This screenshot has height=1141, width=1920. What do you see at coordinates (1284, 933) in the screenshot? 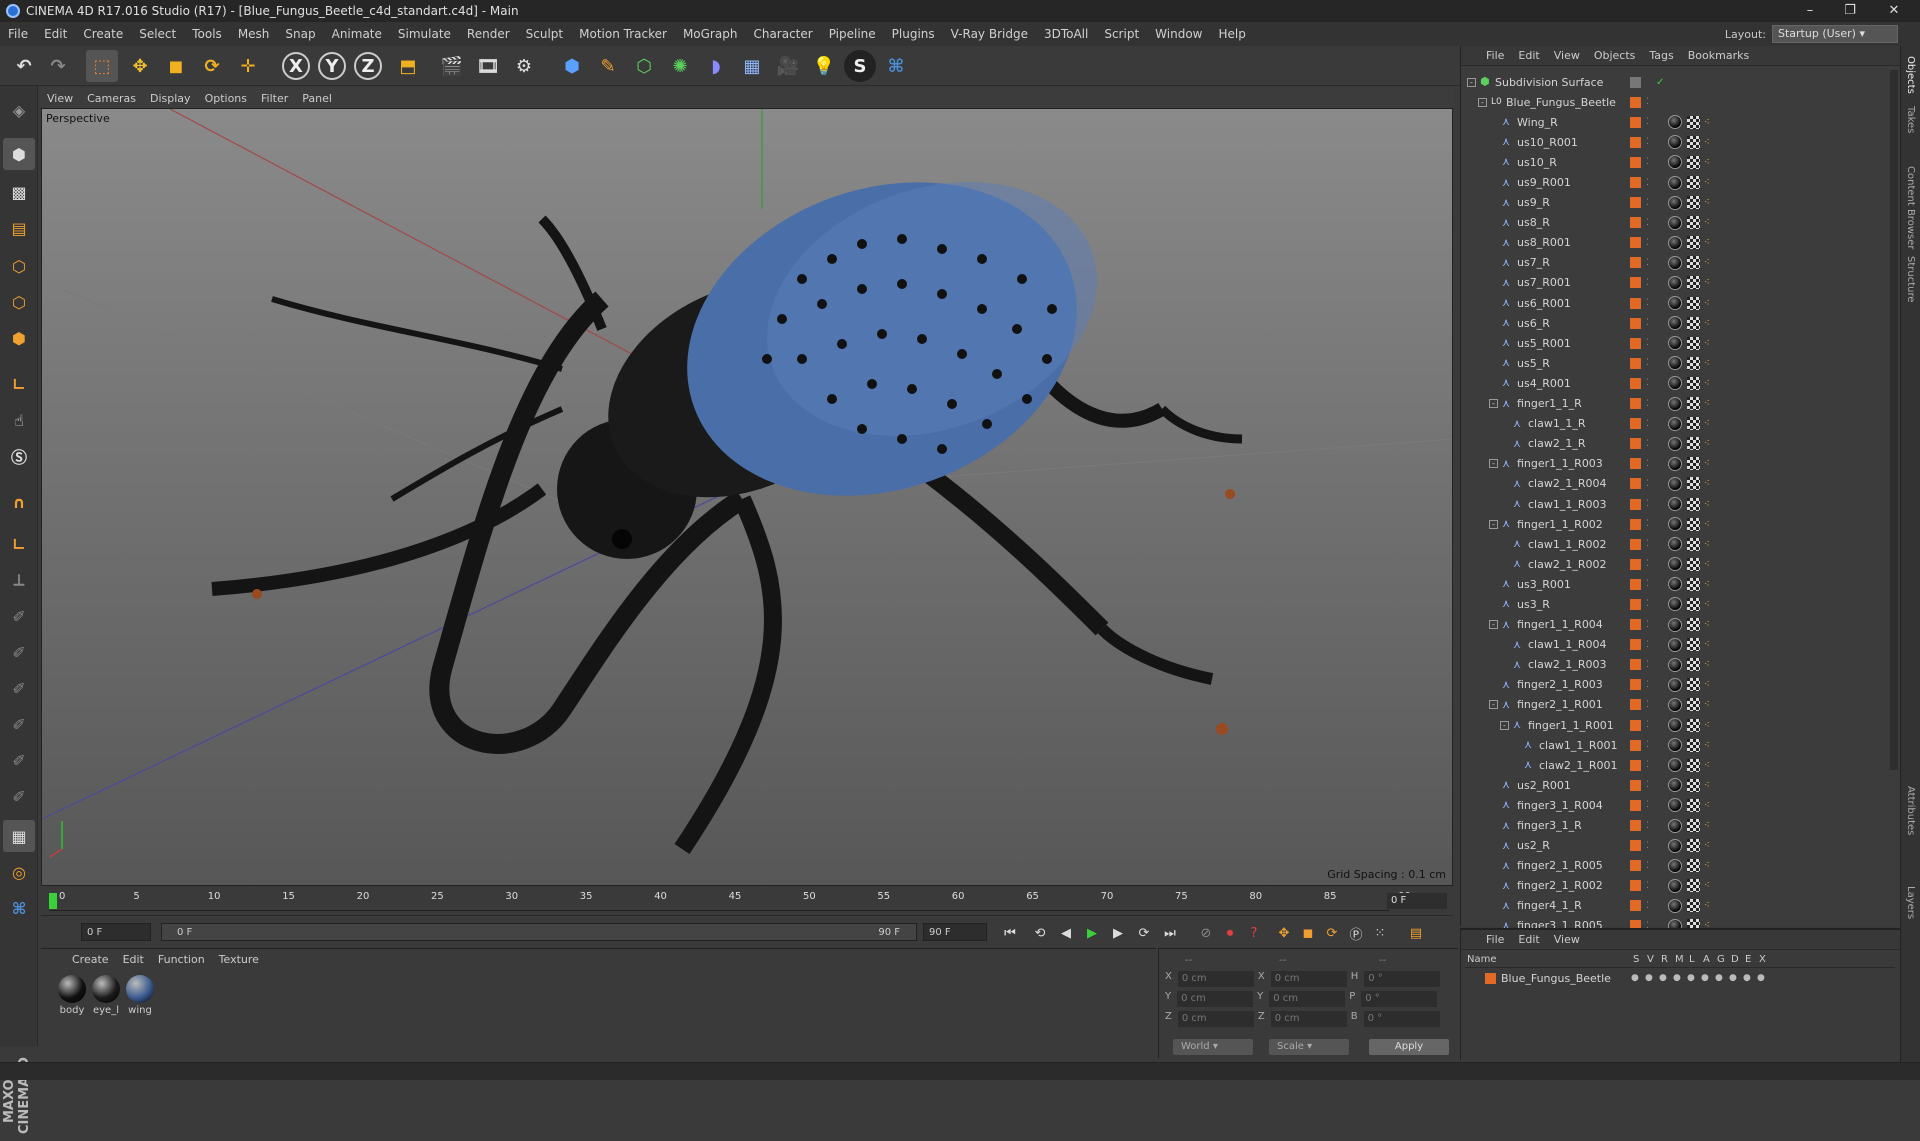
I see `key-position-icon: ✥` at bounding box center [1284, 933].